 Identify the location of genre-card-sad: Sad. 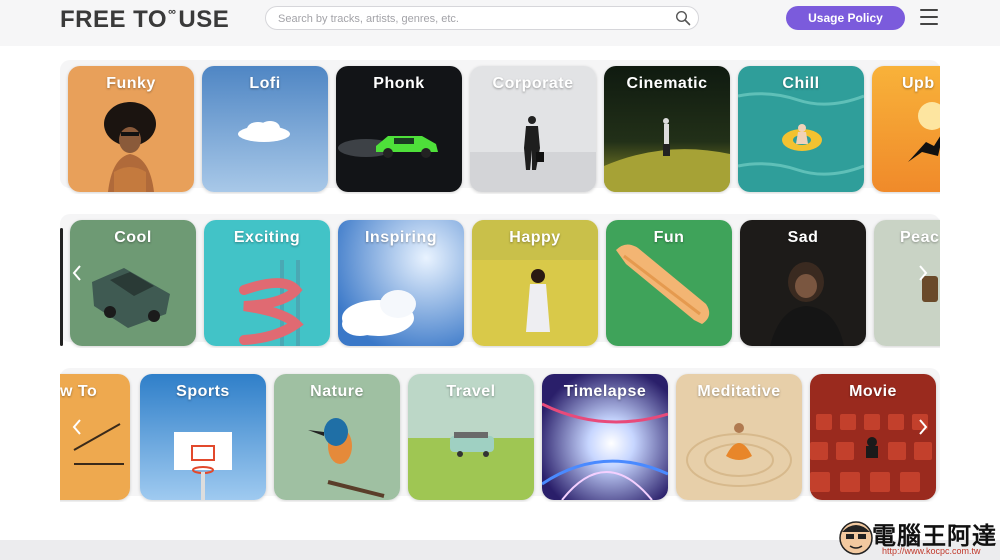
(803, 283).